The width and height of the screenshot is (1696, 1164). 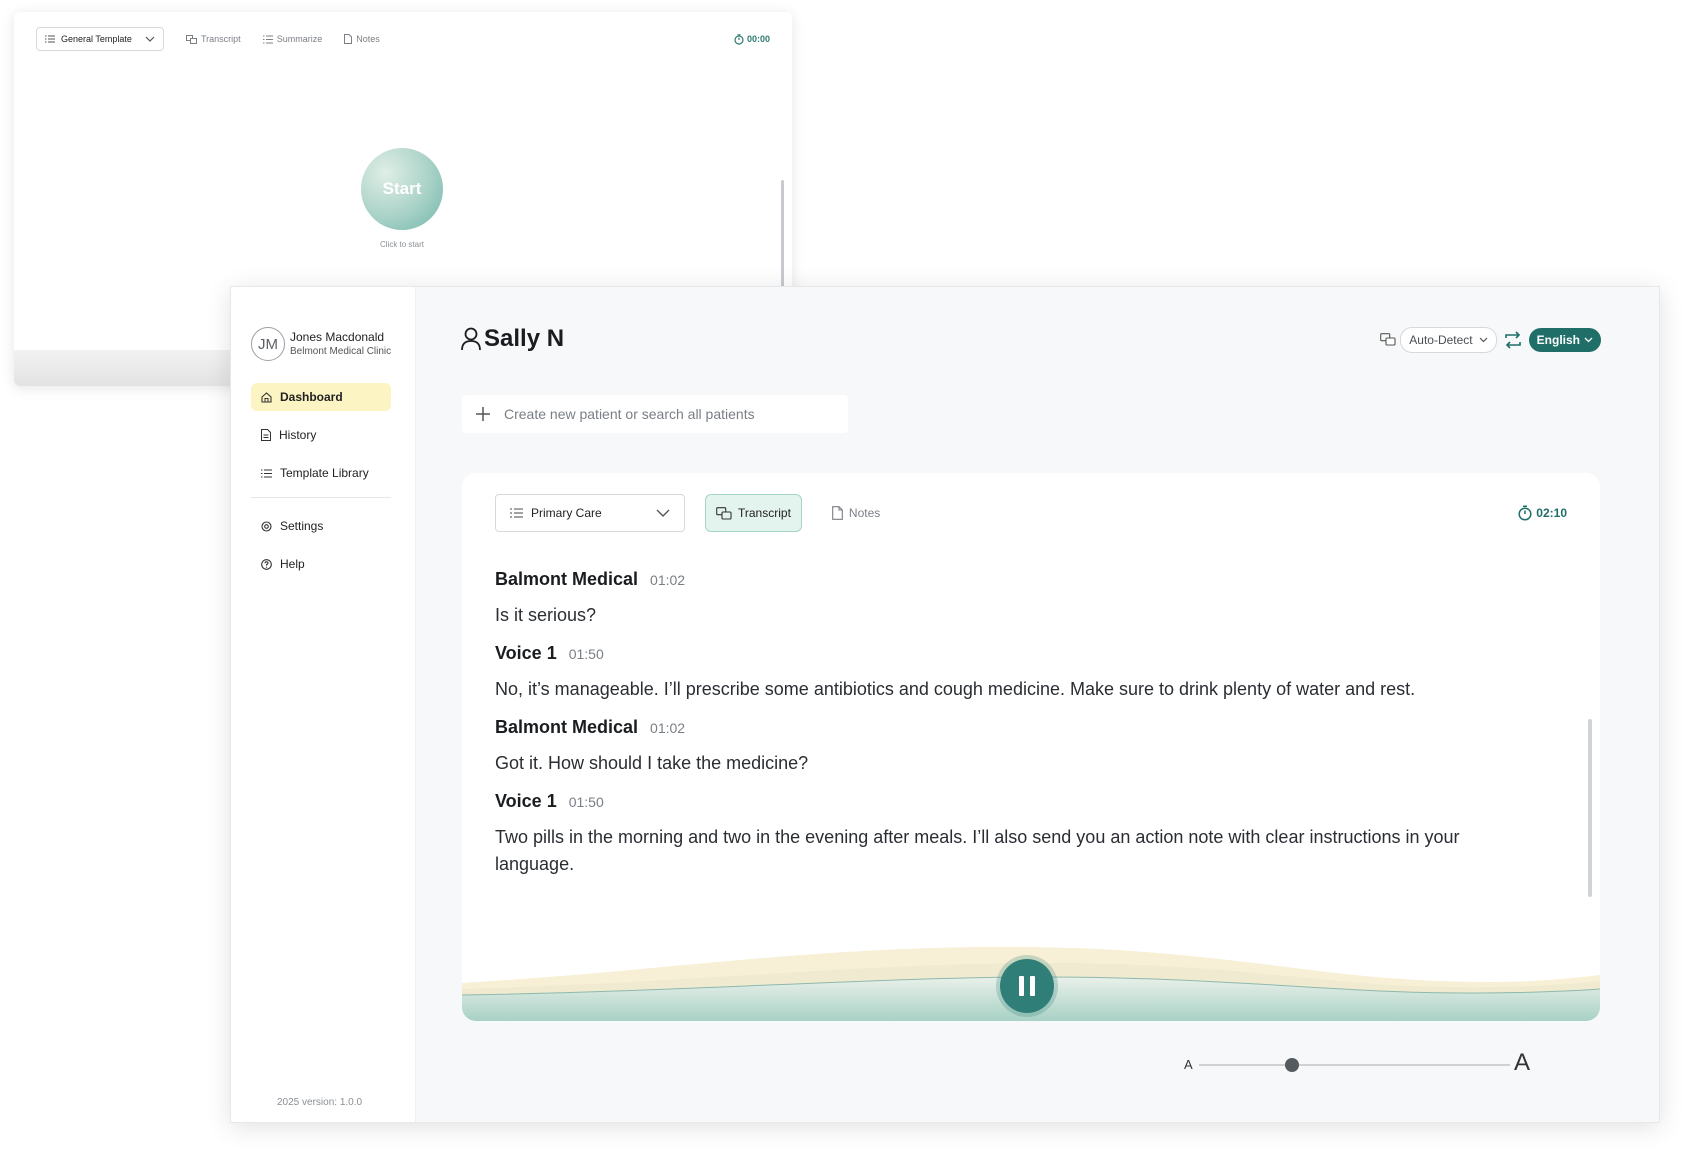 I want to click on background-tab-label: Notes, so click(x=368, y=39).